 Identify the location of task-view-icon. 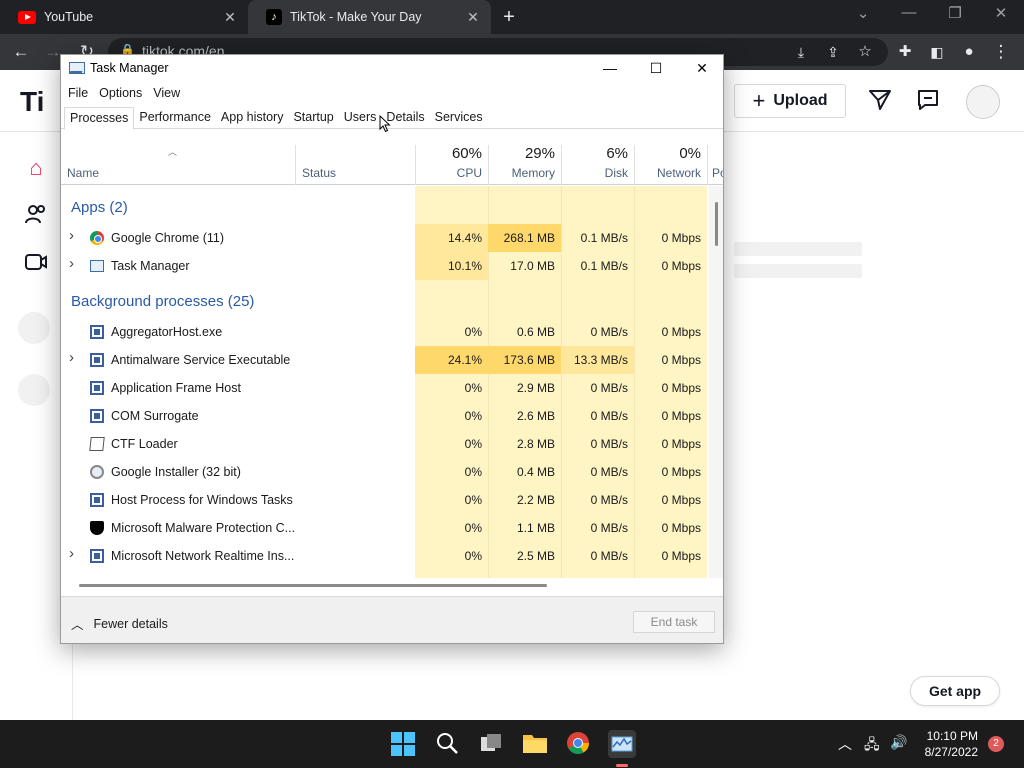
(492, 744).